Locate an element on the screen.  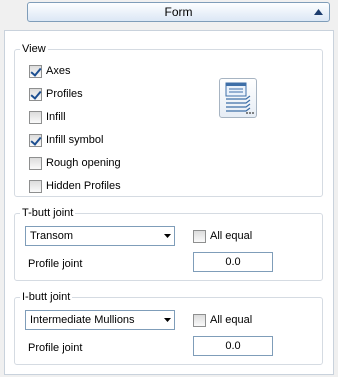
infill-checkbox: Infill is located at coordinates (47, 117).